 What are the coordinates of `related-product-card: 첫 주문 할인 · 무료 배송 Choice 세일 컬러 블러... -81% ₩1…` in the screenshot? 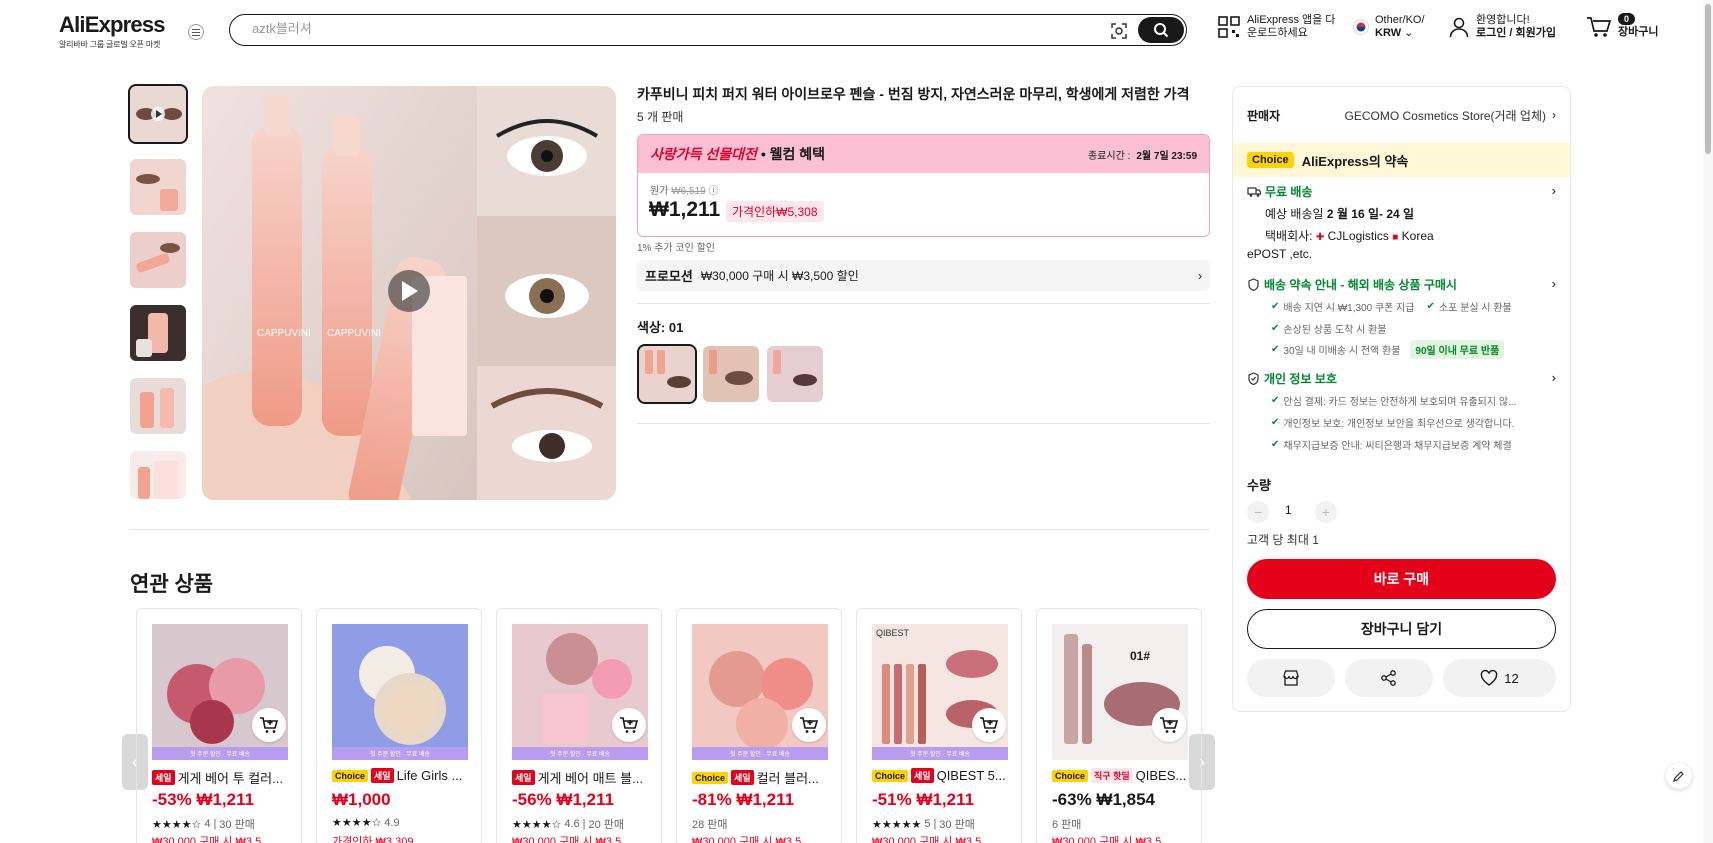 It's located at (759, 725).